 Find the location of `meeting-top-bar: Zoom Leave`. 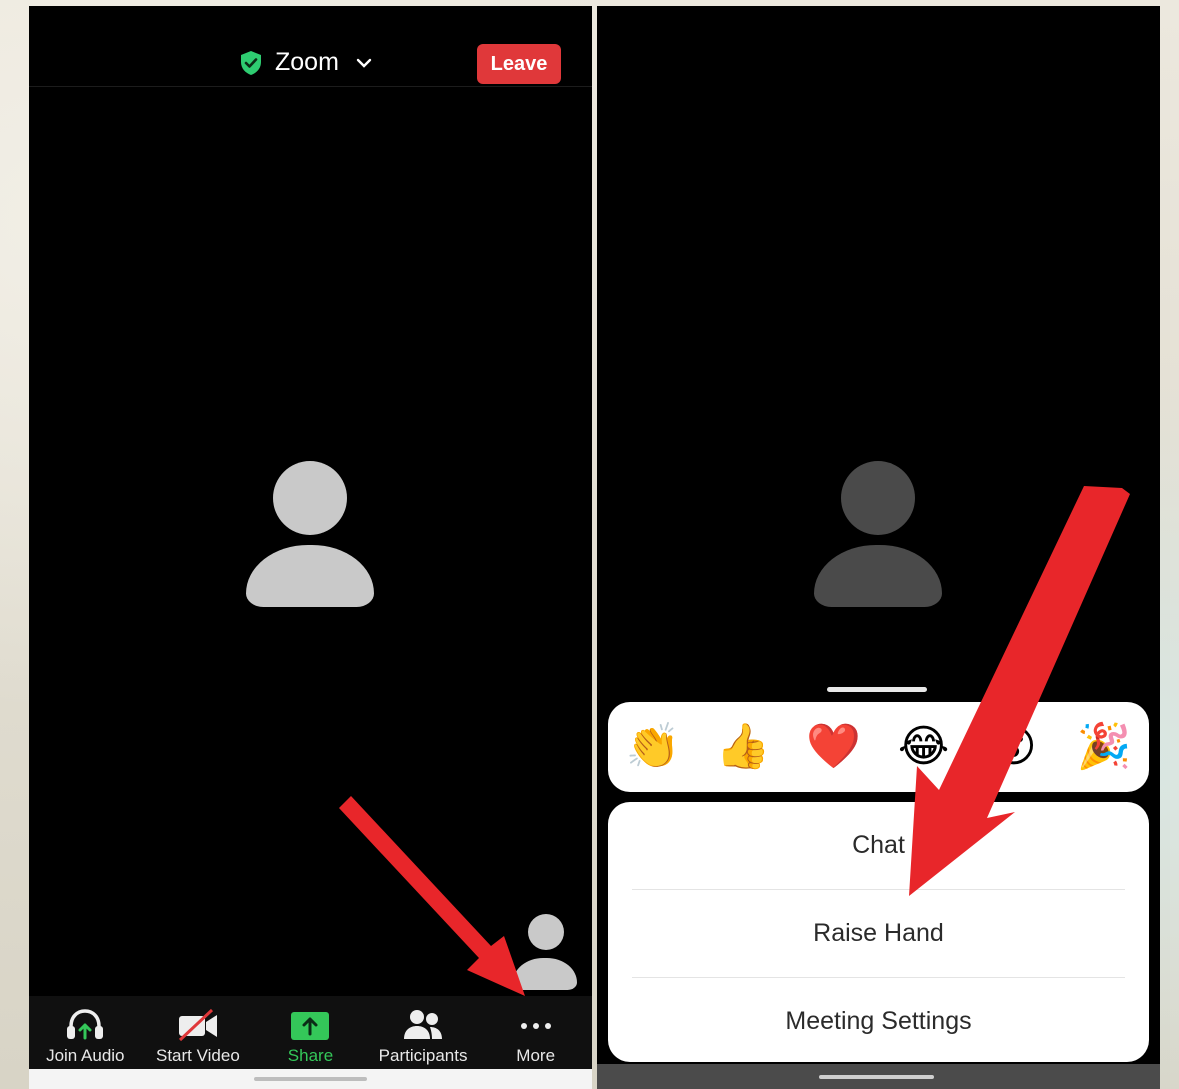

meeting-top-bar: Zoom Leave is located at coordinates (310, 46).